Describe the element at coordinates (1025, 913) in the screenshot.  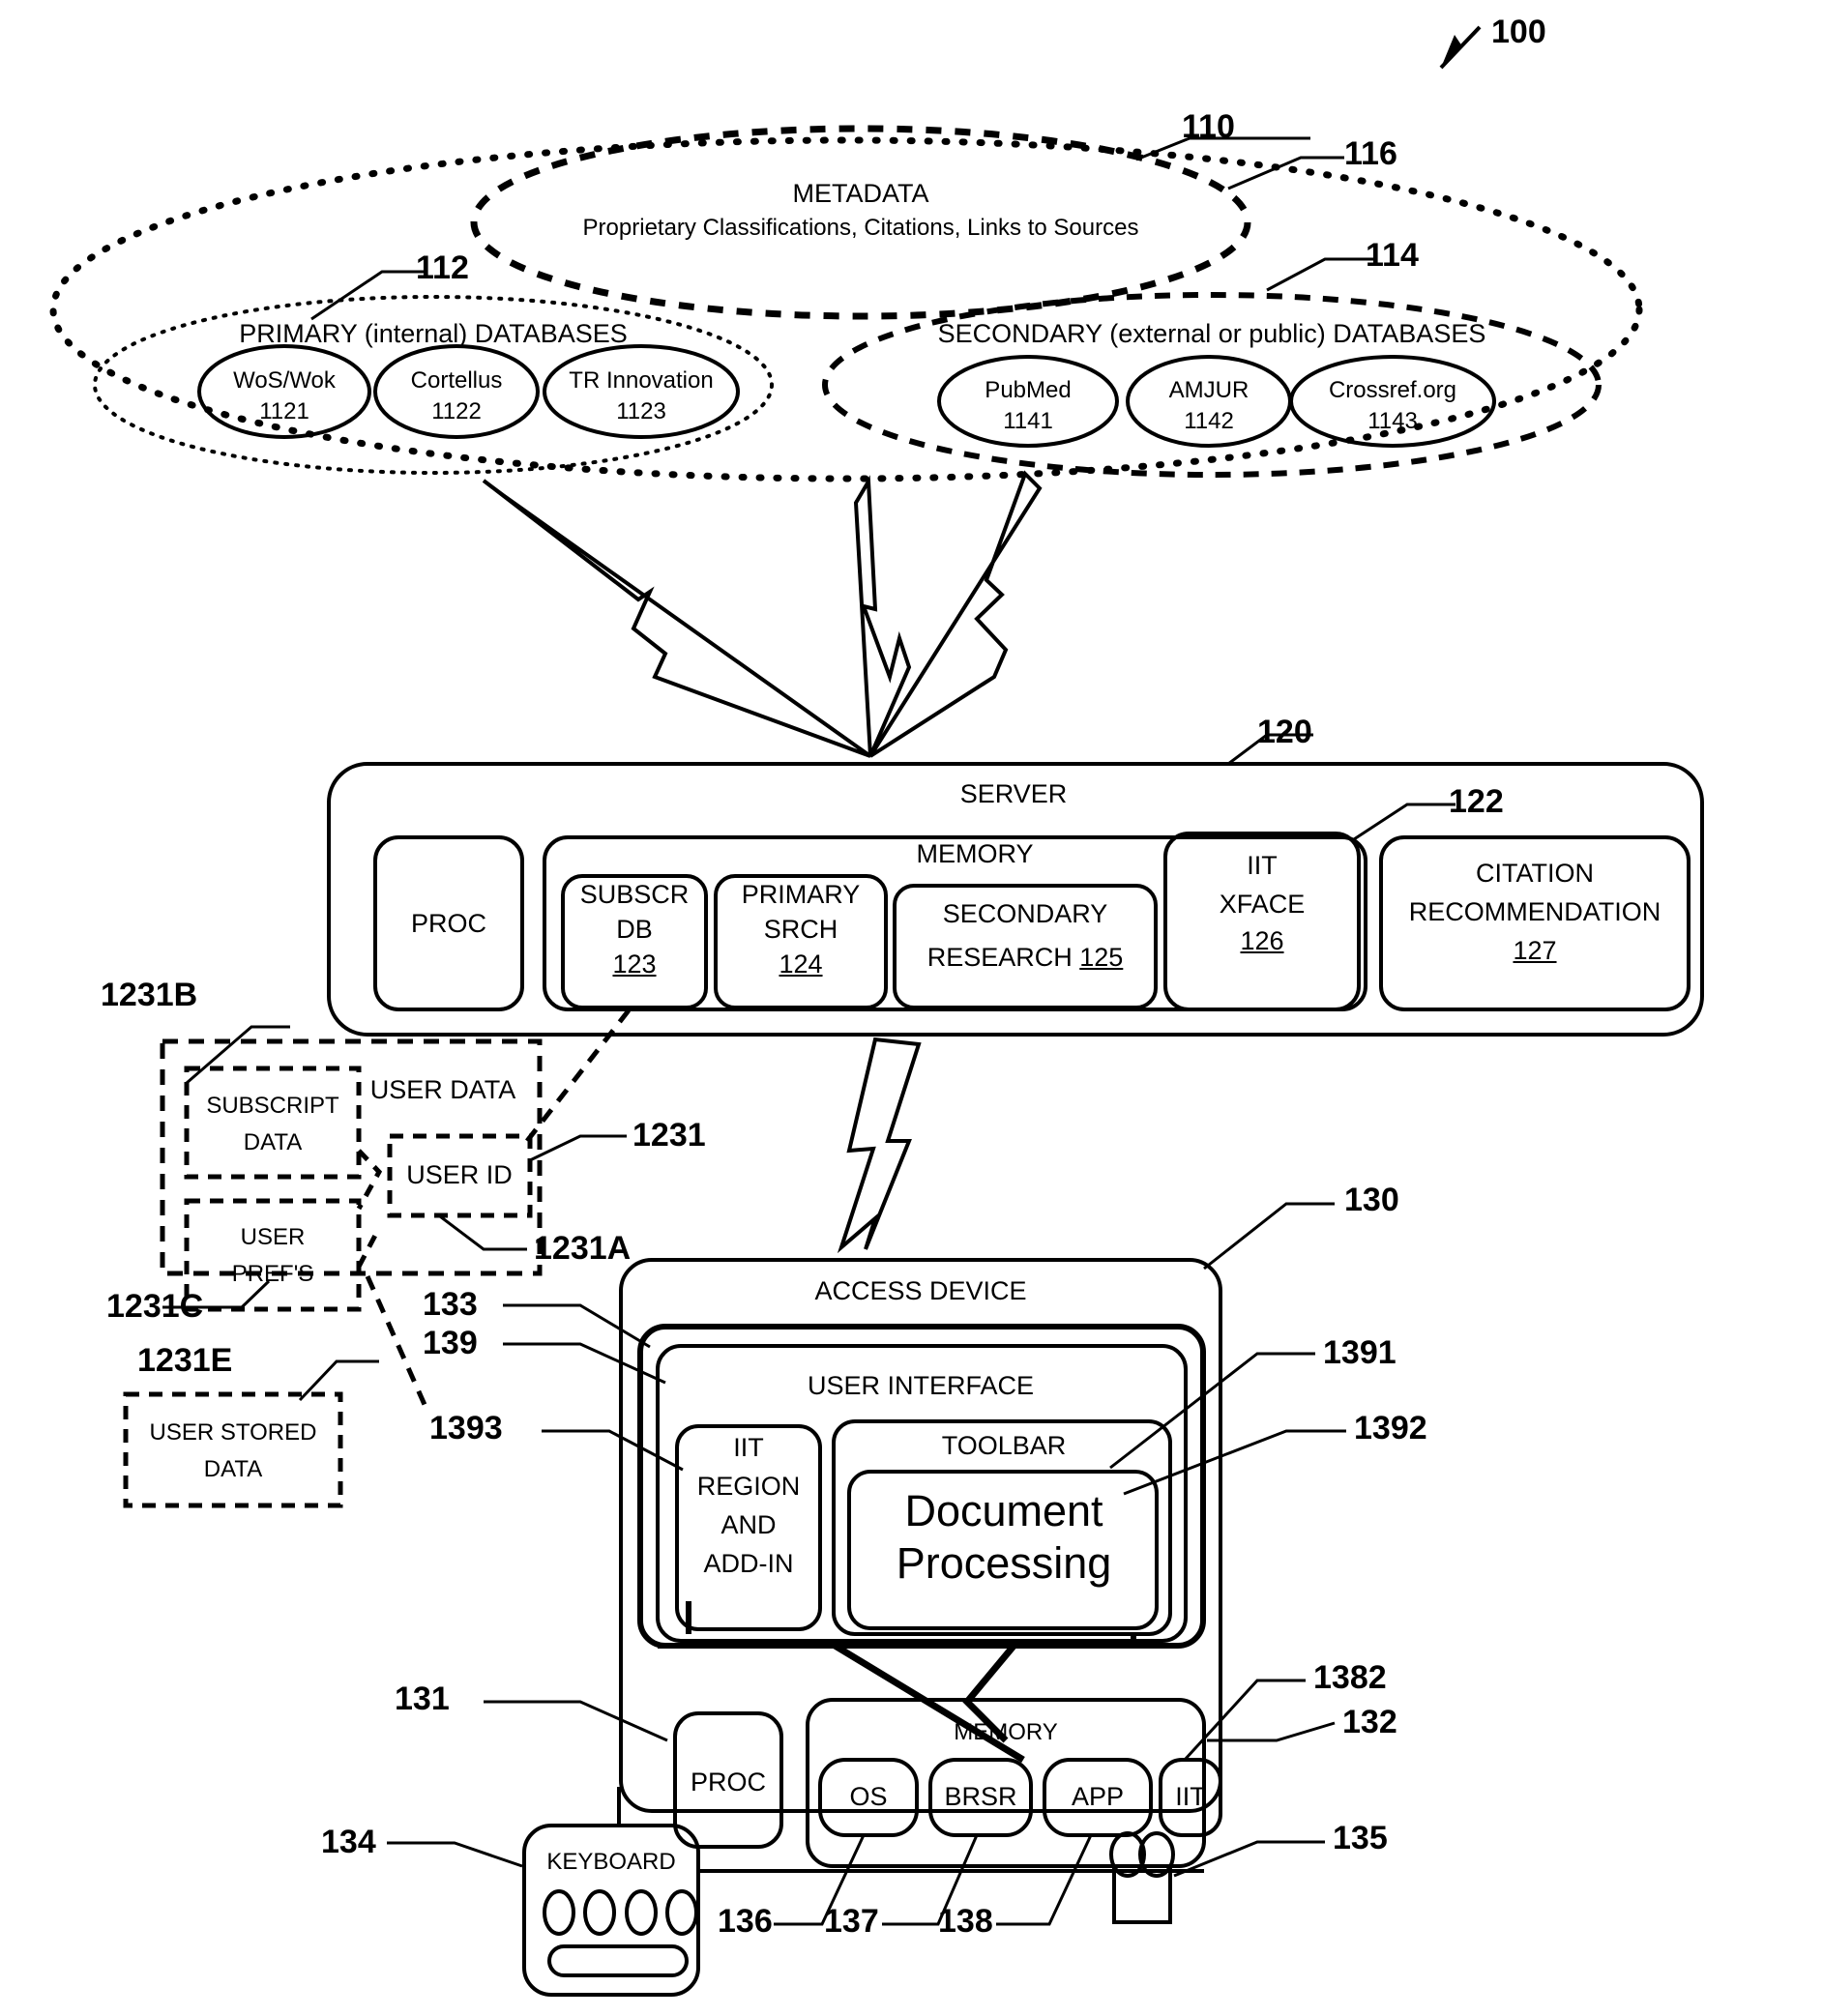
I see `module-secondary-research-line1: SECONDARY` at that location.